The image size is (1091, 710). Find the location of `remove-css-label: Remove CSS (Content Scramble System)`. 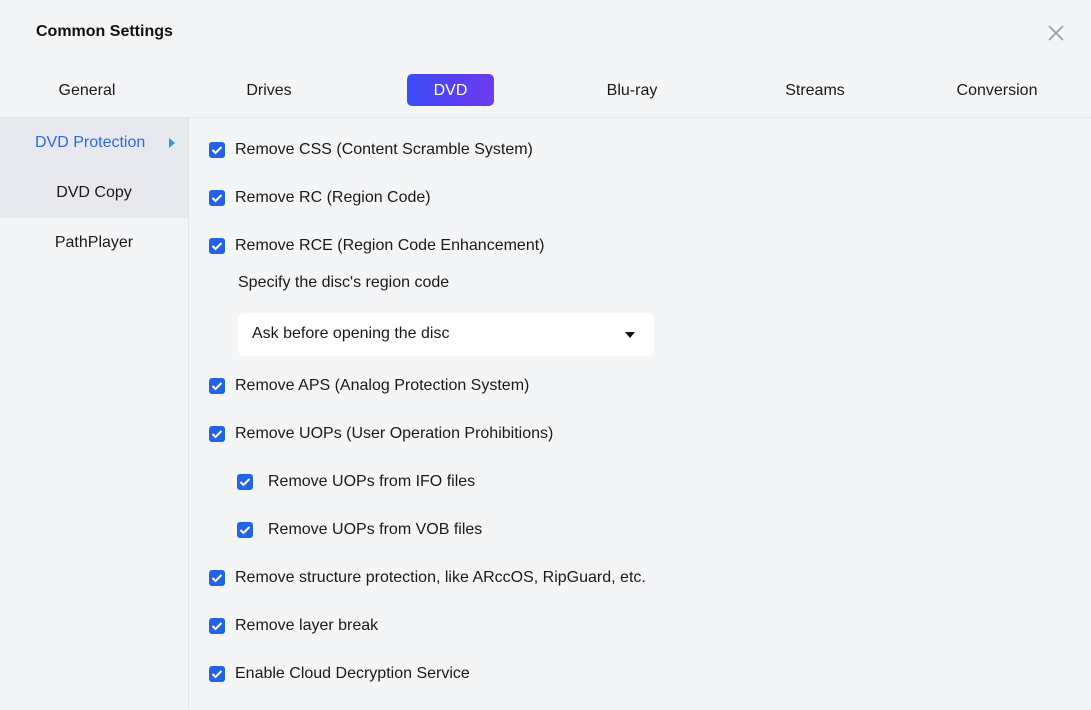

remove-css-label: Remove CSS (Content Scramble System) is located at coordinates (384, 149).